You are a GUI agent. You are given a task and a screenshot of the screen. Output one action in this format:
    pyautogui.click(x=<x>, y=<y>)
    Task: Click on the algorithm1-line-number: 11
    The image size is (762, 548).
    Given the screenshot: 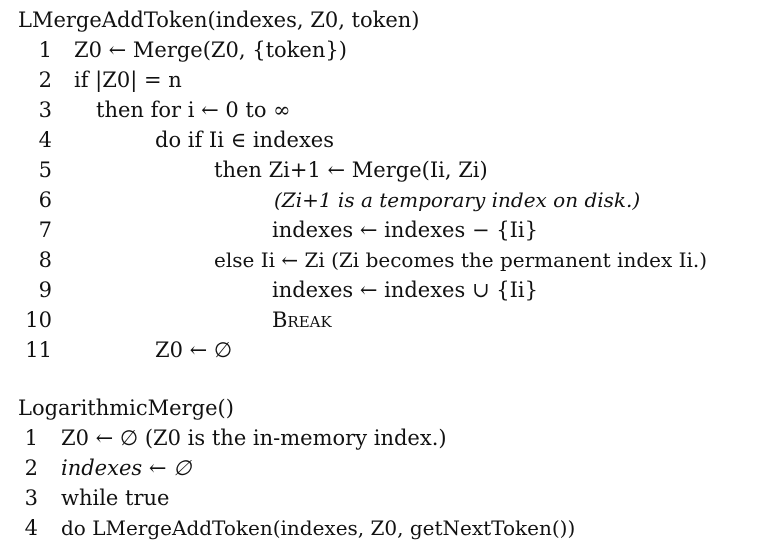 What is the action you would take?
    pyautogui.click(x=38, y=350)
    